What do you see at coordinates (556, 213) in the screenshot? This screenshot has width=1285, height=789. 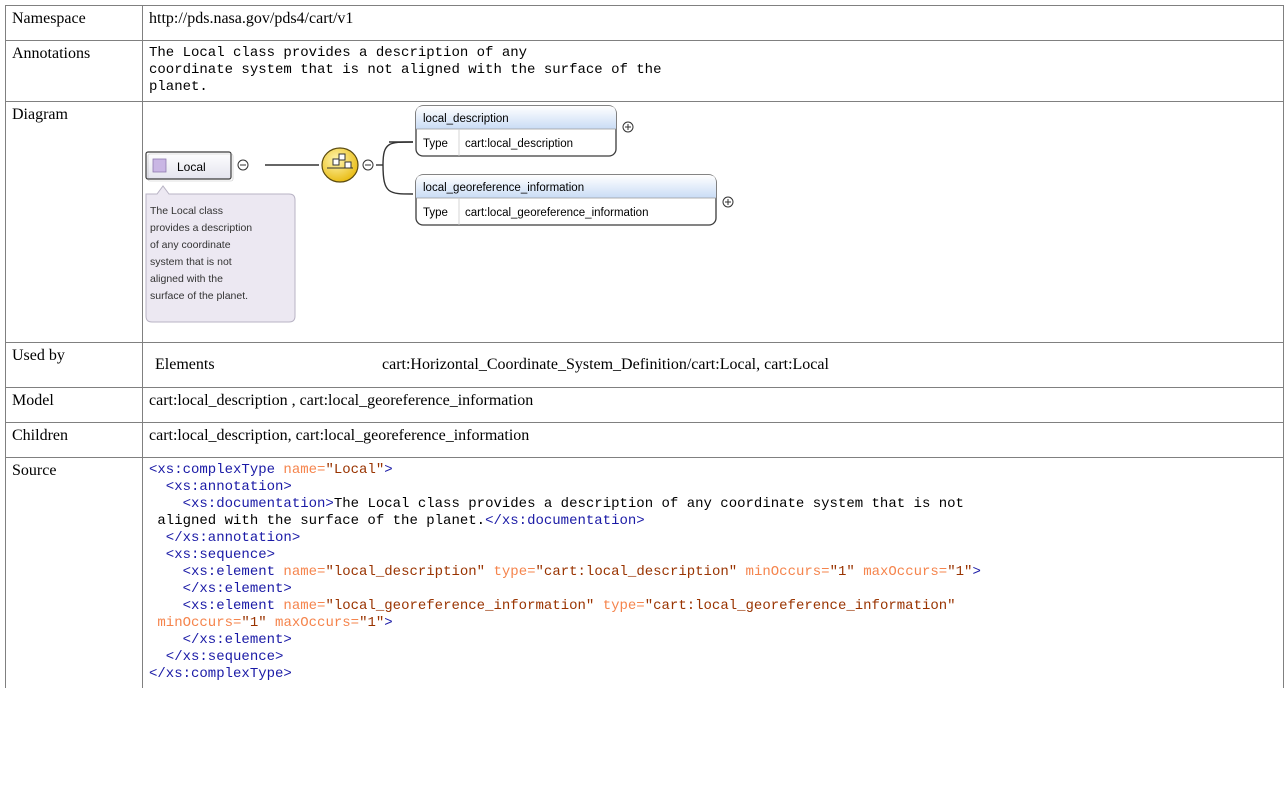 I see `element-type-value: cart:local_georeference_information` at bounding box center [556, 213].